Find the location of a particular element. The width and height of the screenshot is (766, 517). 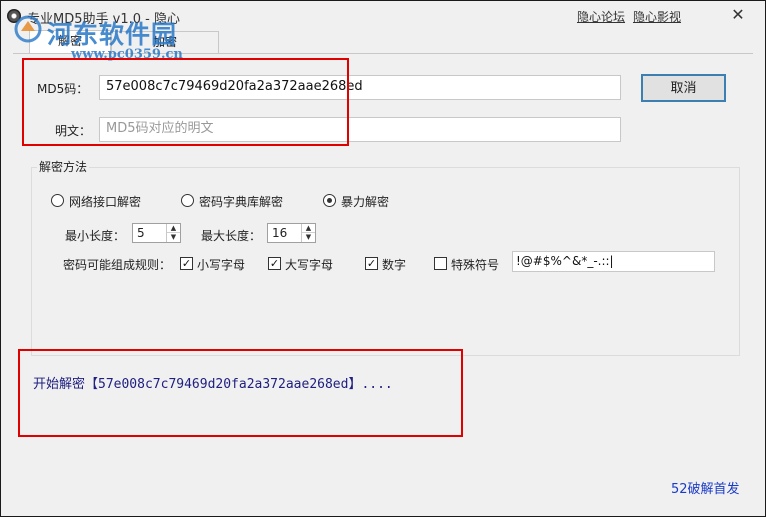

max-length-spinner: 16 ▲ ▼ is located at coordinates (291, 233).